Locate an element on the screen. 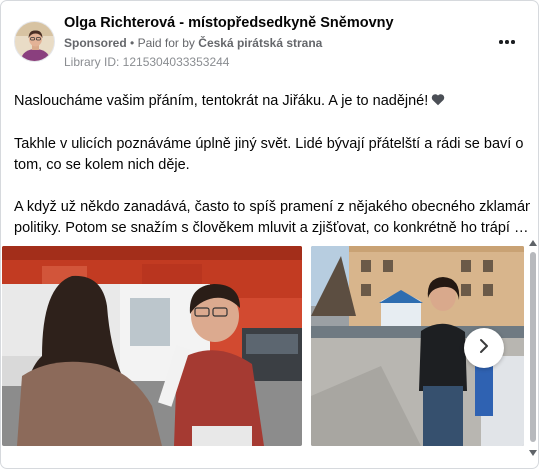  vertical-scrollbar is located at coordinates (532, 348).